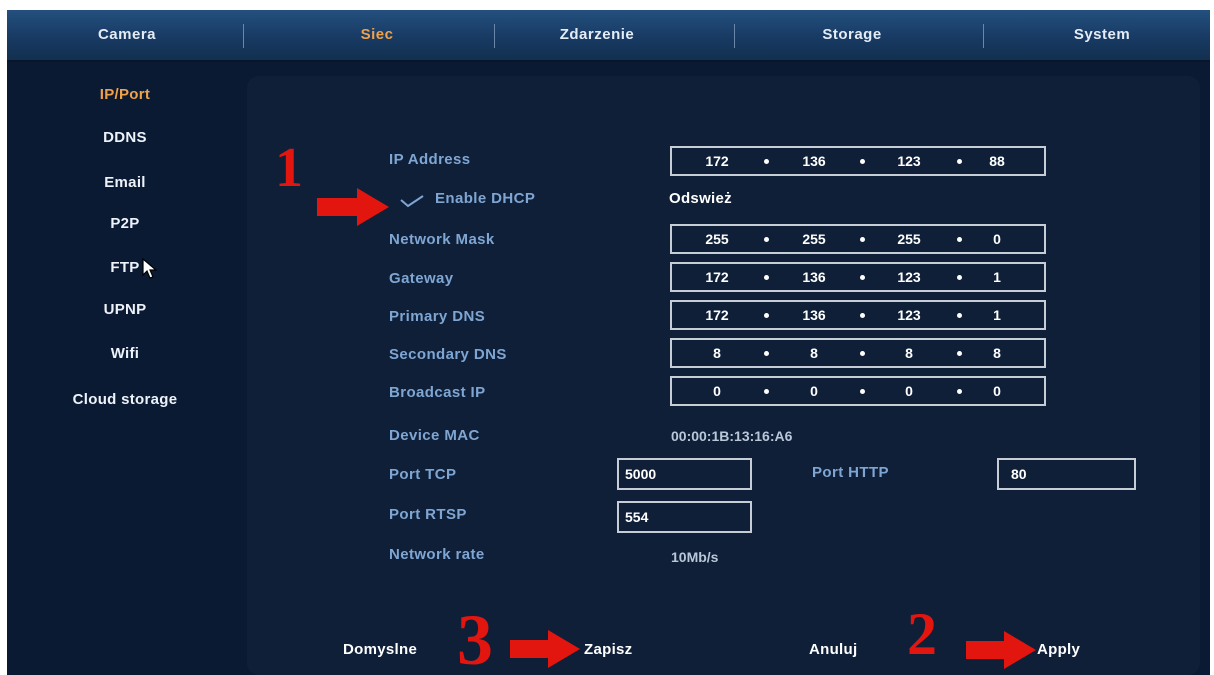  What do you see at coordinates (437, 316) in the screenshot?
I see `primary-dns-label: Primary DNS` at bounding box center [437, 316].